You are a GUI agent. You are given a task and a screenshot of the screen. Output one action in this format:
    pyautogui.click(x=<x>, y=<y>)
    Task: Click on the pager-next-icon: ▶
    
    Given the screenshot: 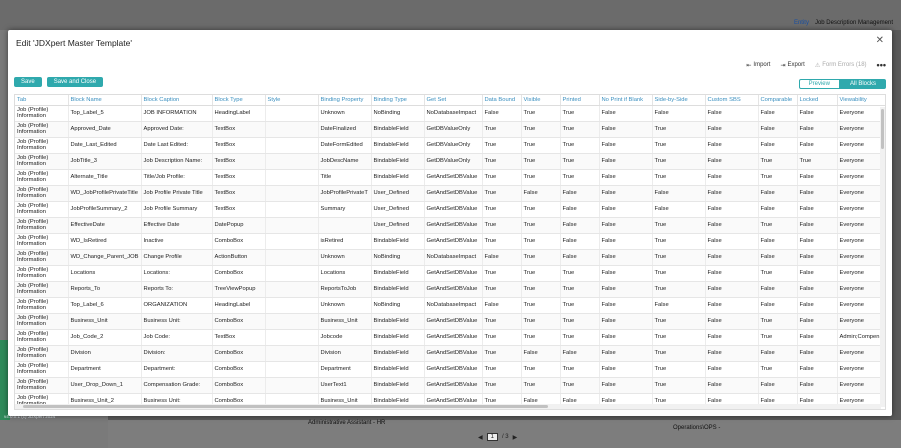 What is the action you would take?
    pyautogui.click(x=515, y=437)
    